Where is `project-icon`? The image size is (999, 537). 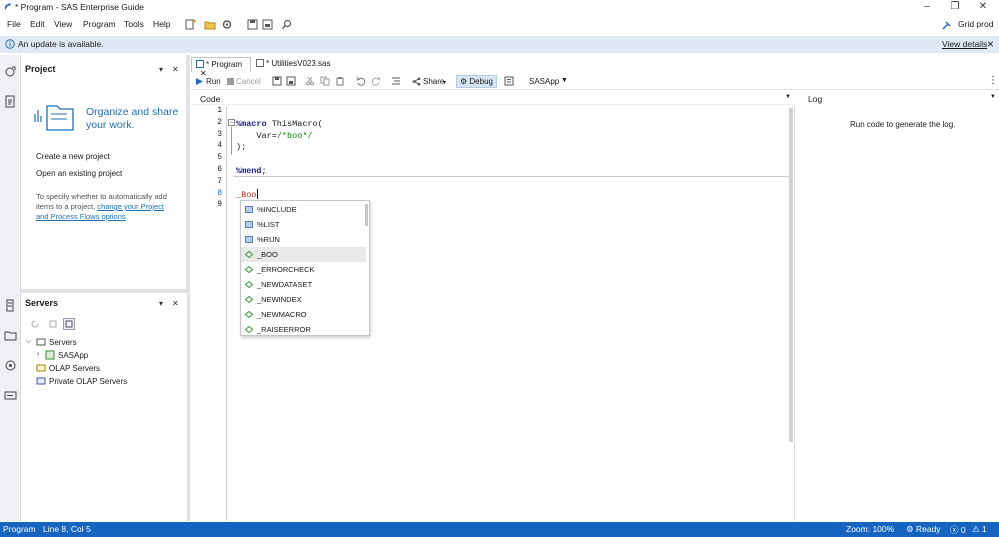
project-icon is located at coordinates (10, 71).